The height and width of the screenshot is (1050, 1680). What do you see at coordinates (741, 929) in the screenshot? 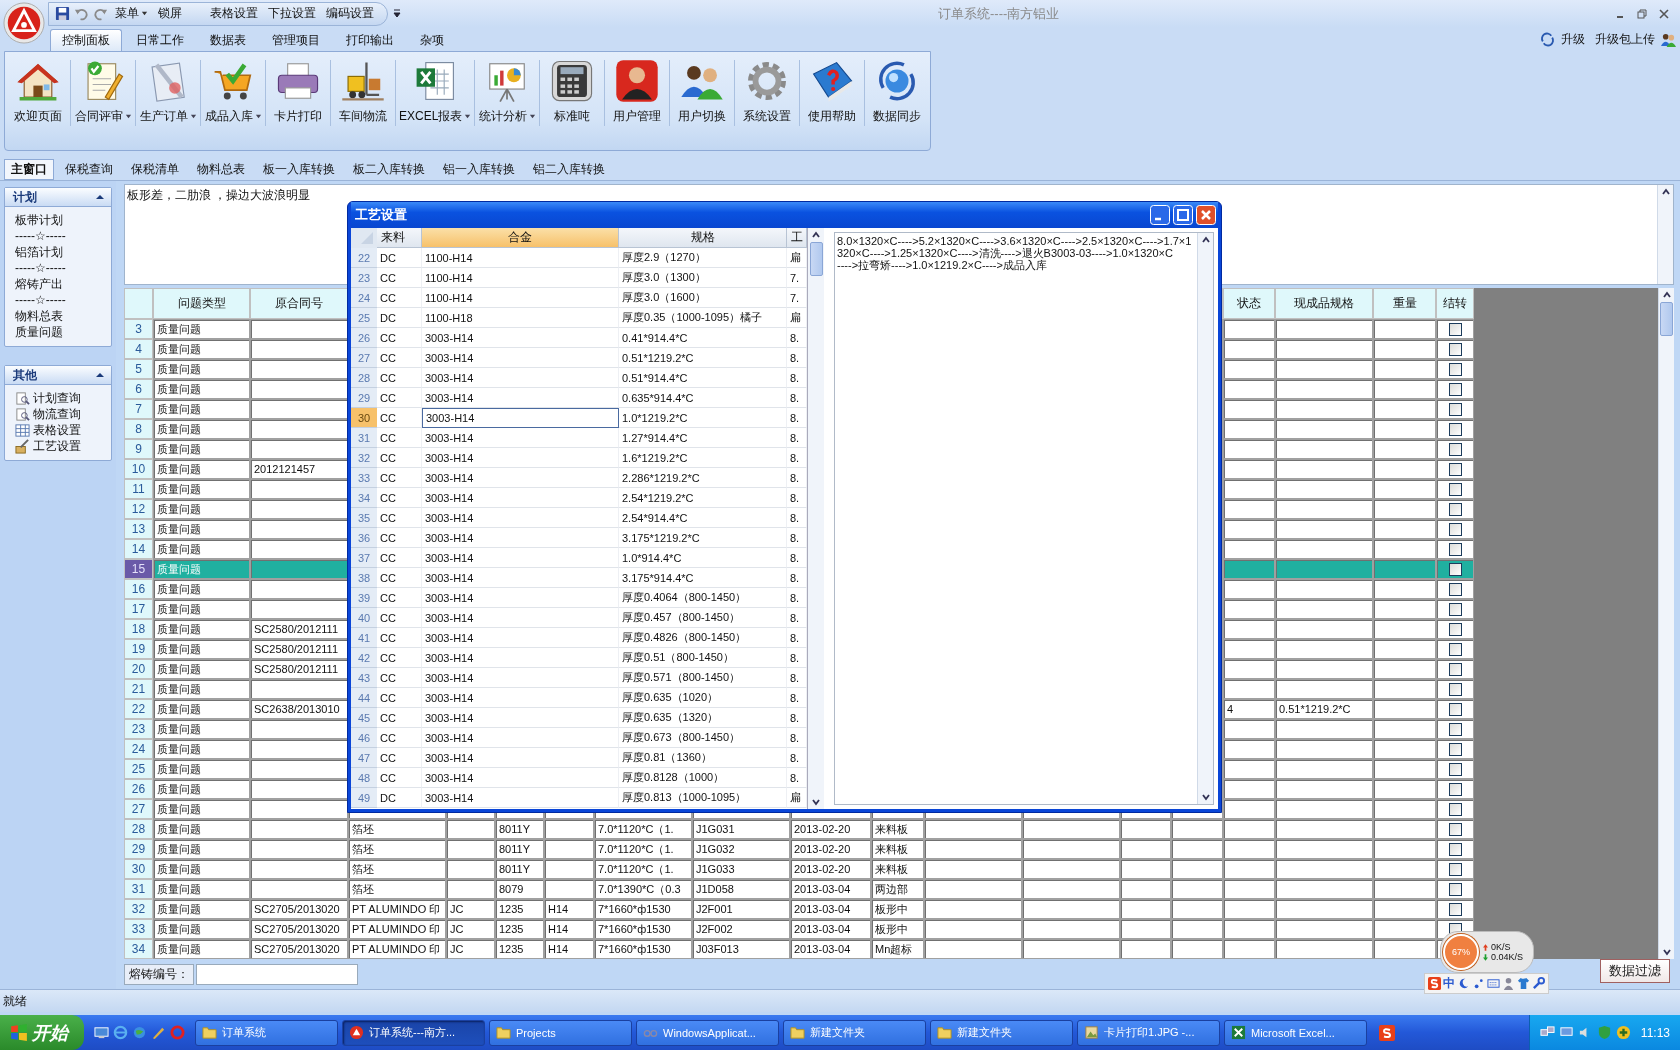
I see `table-cell: J2F002` at bounding box center [741, 929].